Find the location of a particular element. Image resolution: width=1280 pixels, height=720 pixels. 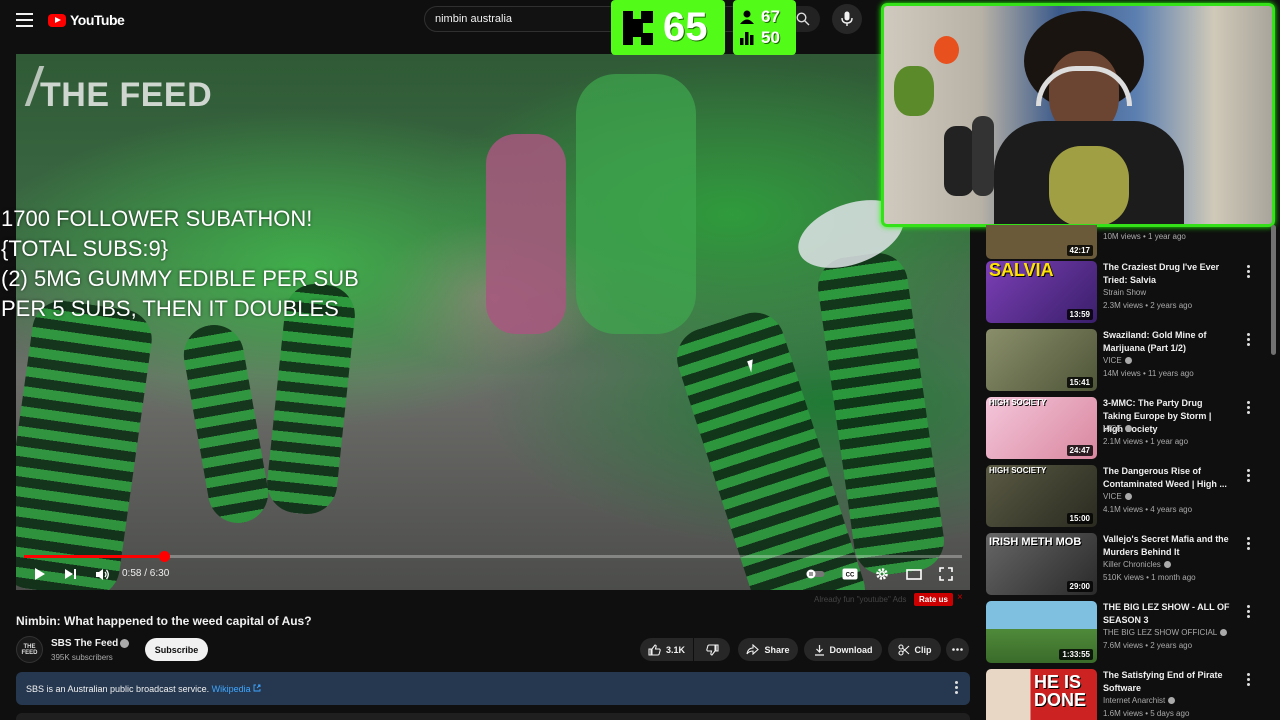

video-channel: Internet Anarchist is located at coordinates (1139, 700).